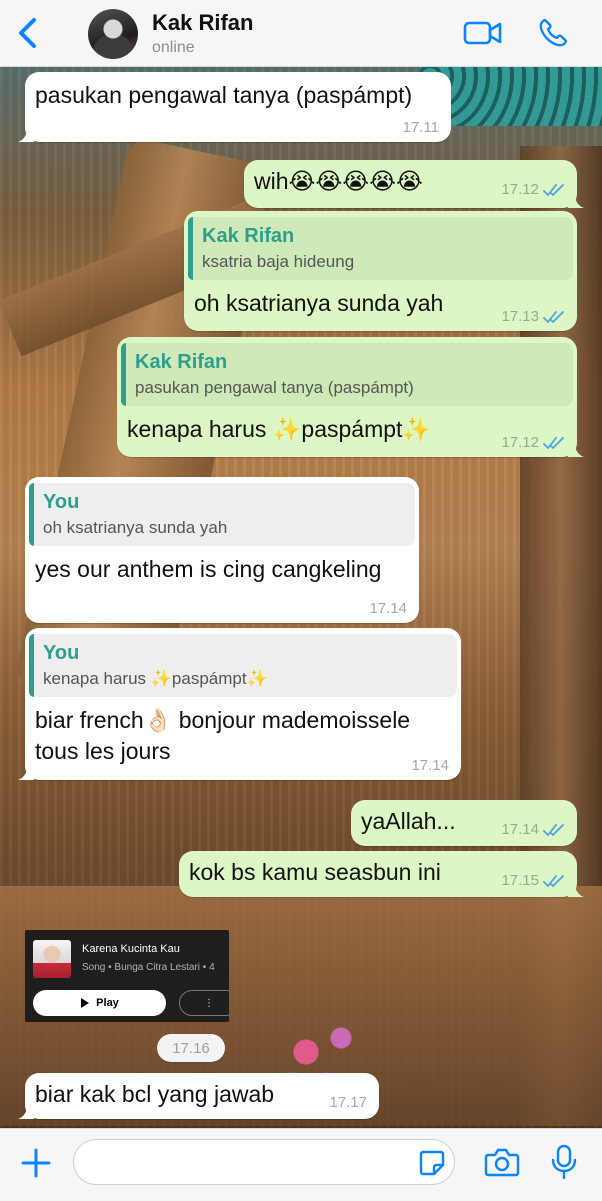 The height and width of the screenshot is (1201, 602). What do you see at coordinates (113, 34) in the screenshot?
I see `contact-avatar` at bounding box center [113, 34].